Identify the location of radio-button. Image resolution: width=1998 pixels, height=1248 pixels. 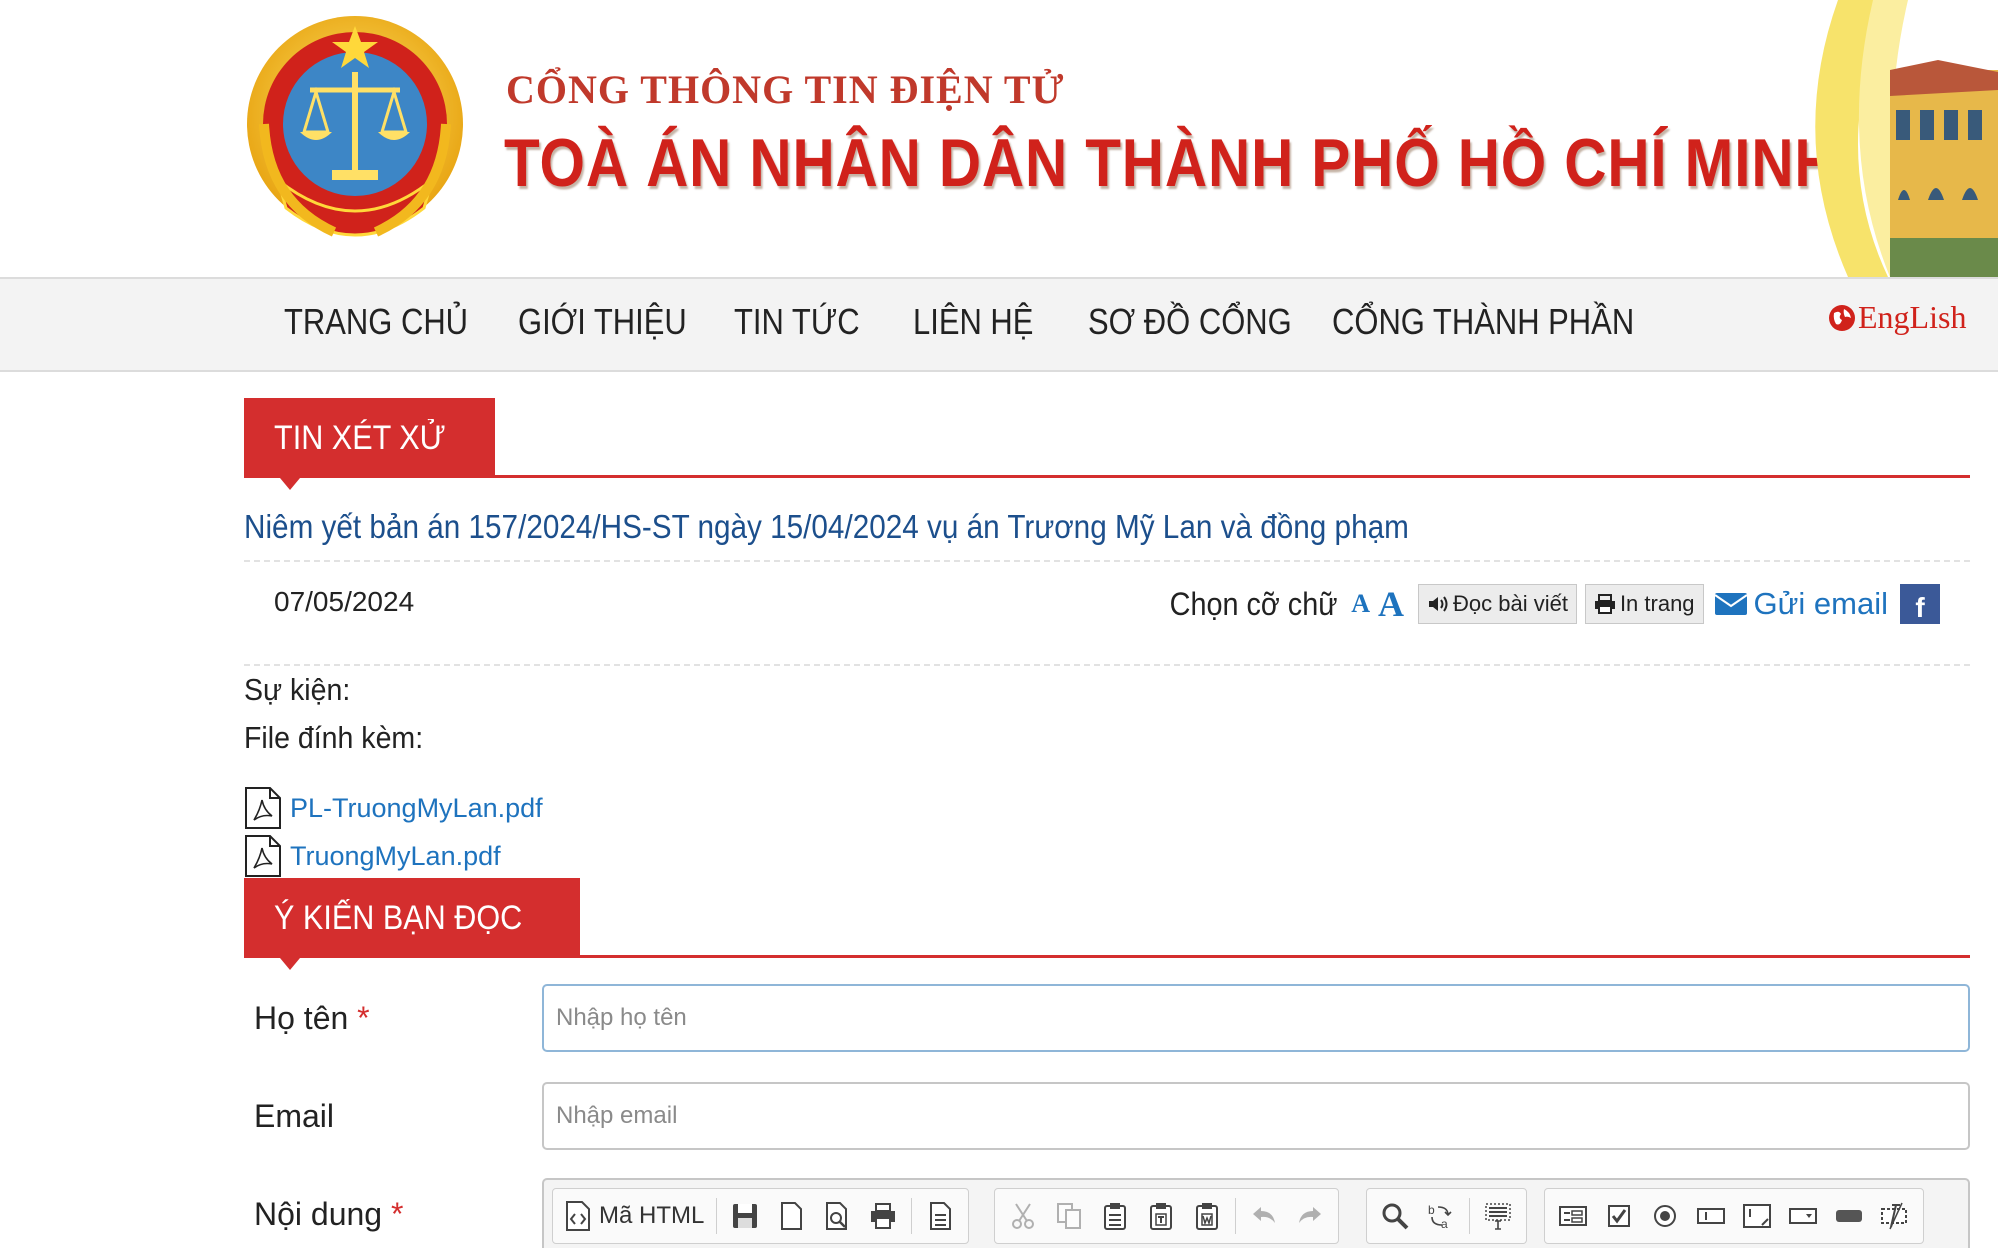
(1665, 1216).